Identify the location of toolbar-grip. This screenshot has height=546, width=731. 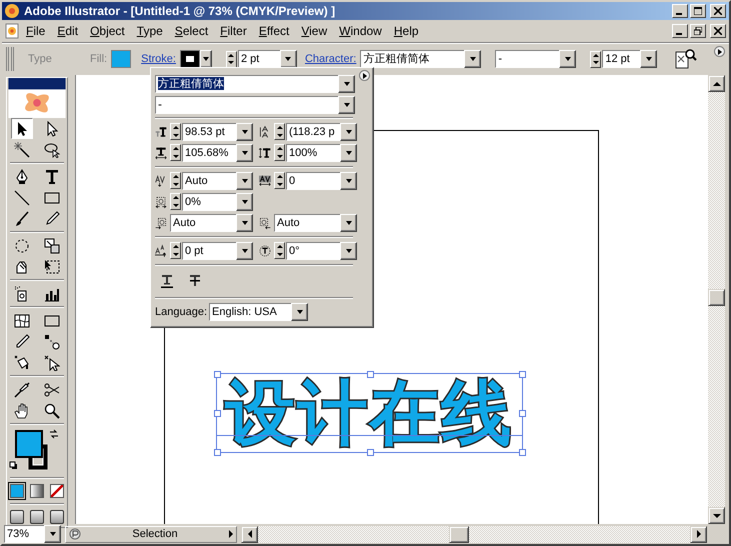
(10, 59).